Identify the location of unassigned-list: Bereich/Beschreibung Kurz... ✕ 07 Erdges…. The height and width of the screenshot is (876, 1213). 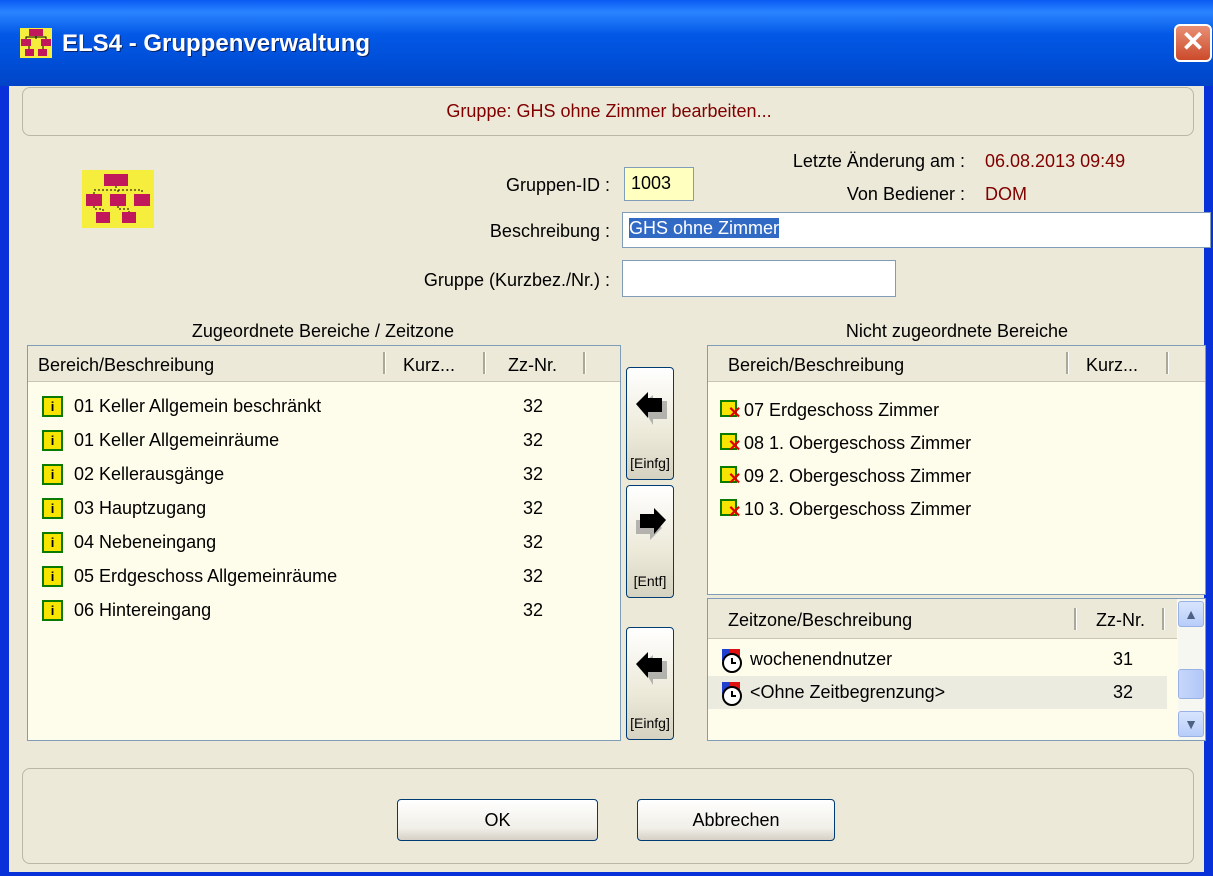
(956, 470).